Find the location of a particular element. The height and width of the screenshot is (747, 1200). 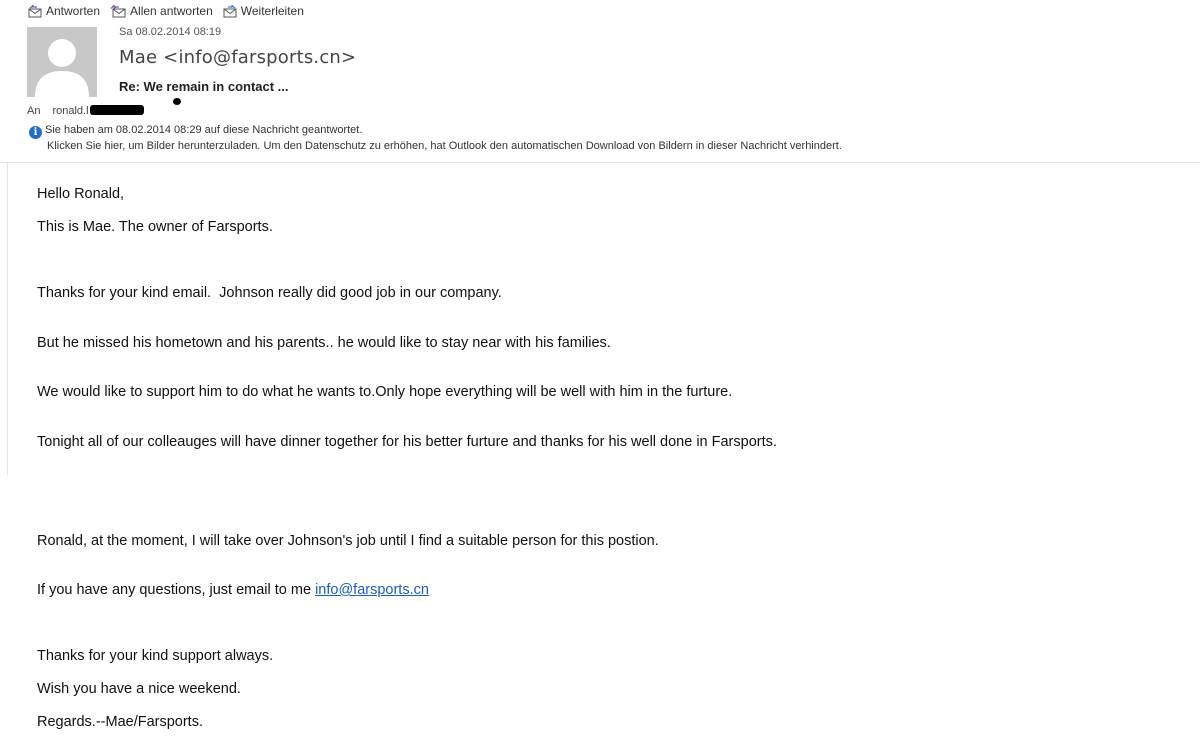

intro-paragraph: This is Mae. The owner of Farsports. is located at coordinates (155, 227).